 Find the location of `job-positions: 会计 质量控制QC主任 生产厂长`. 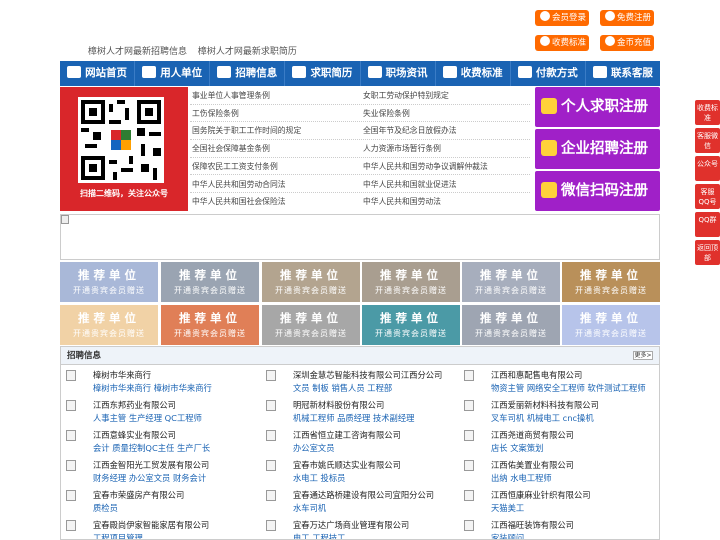

job-positions: 会计 质量控制QC主任 生产厂长 is located at coordinates (151, 448).